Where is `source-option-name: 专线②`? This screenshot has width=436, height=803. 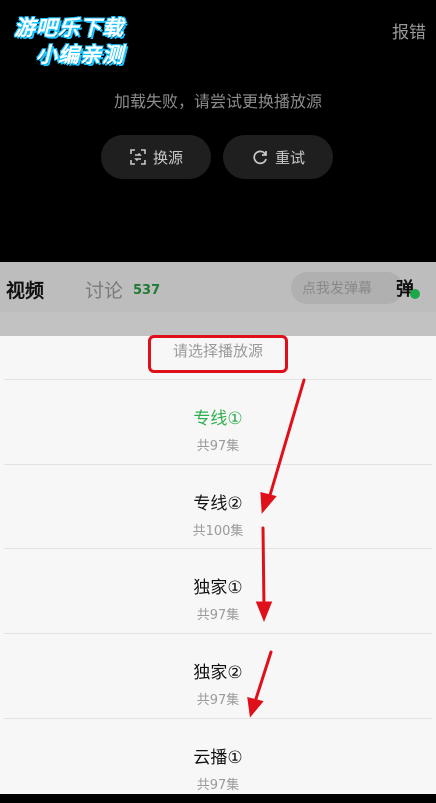
source-option-name: 专线② is located at coordinates (218, 504).